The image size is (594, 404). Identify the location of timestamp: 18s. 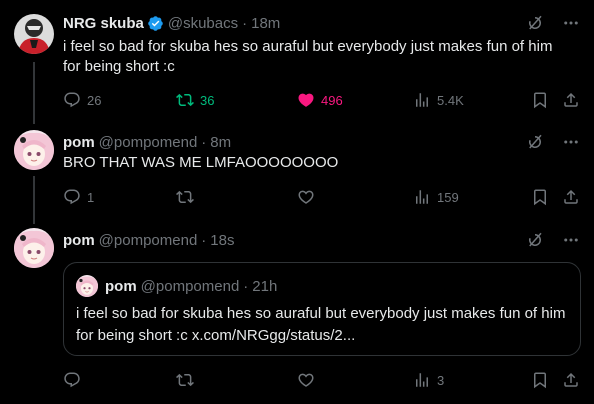
(222, 240).